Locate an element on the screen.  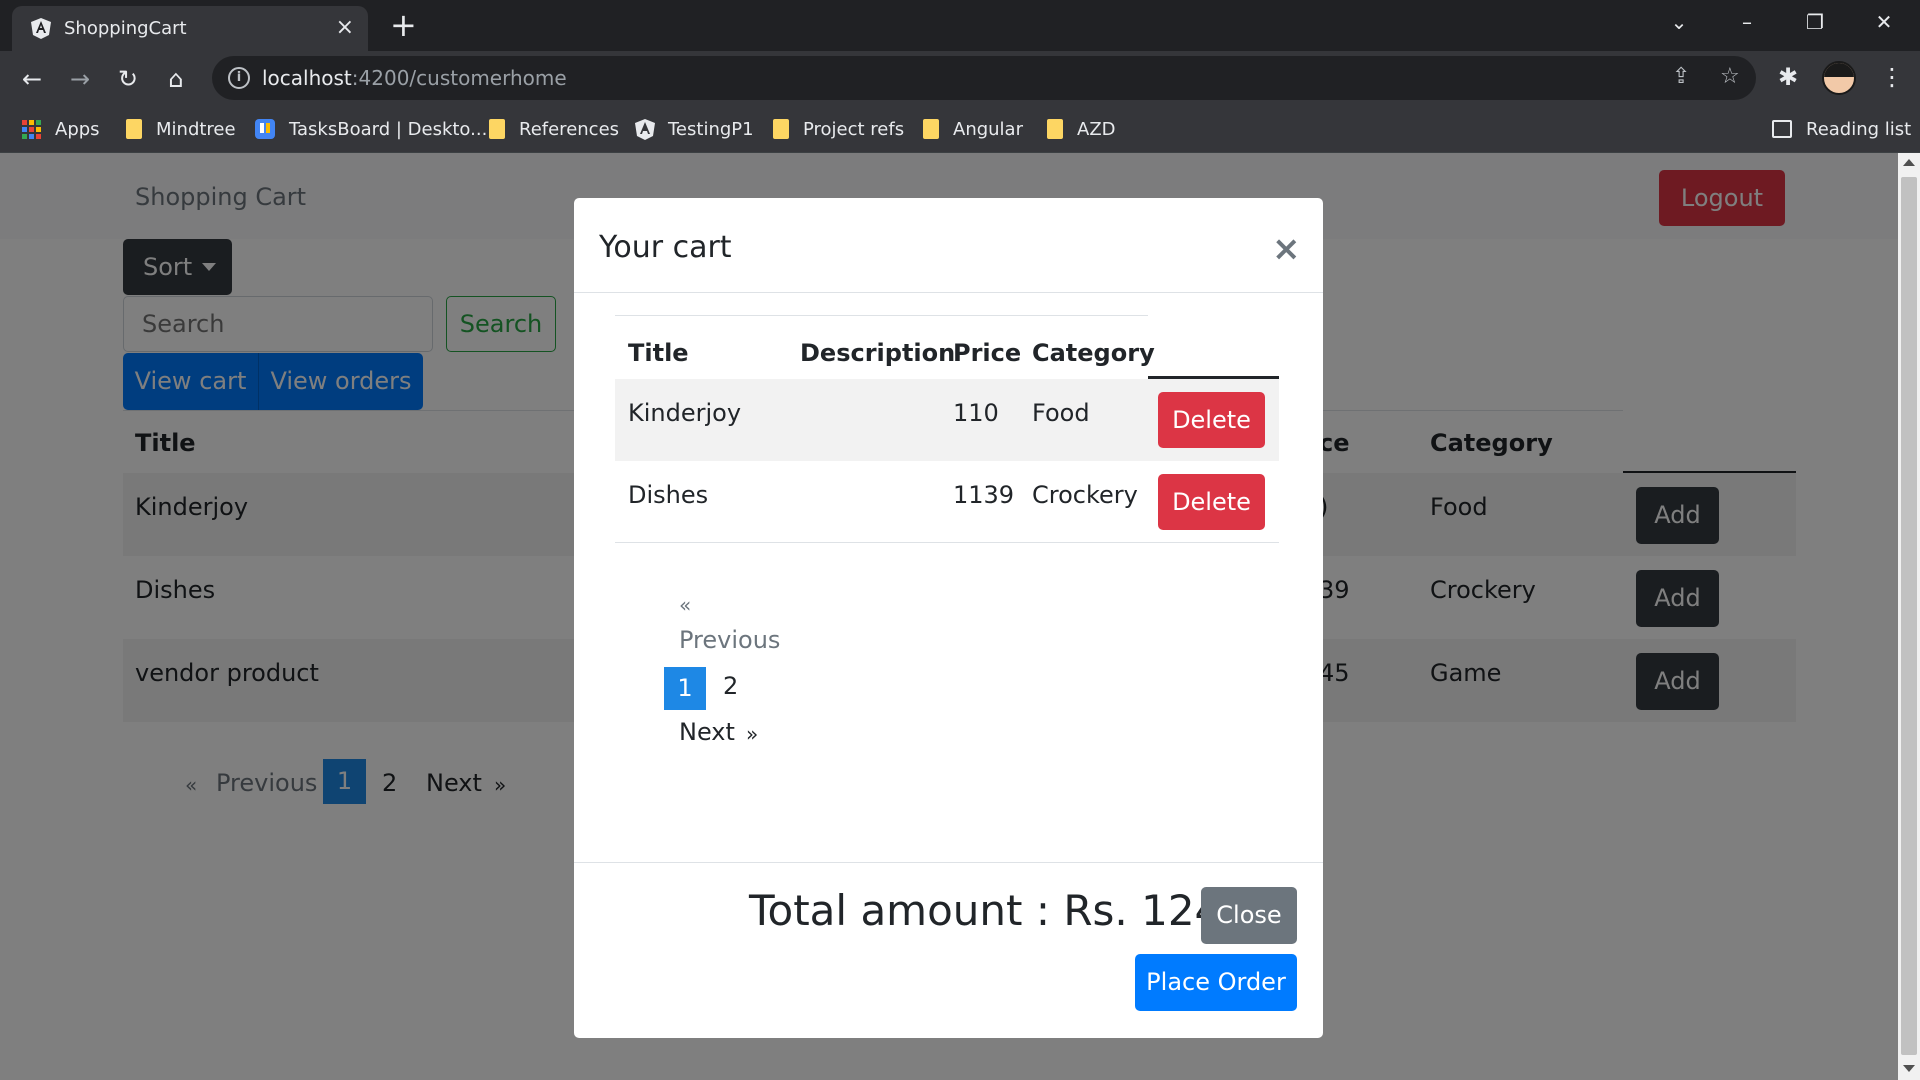
place-order-button: Place Order is located at coordinates (1216, 982).